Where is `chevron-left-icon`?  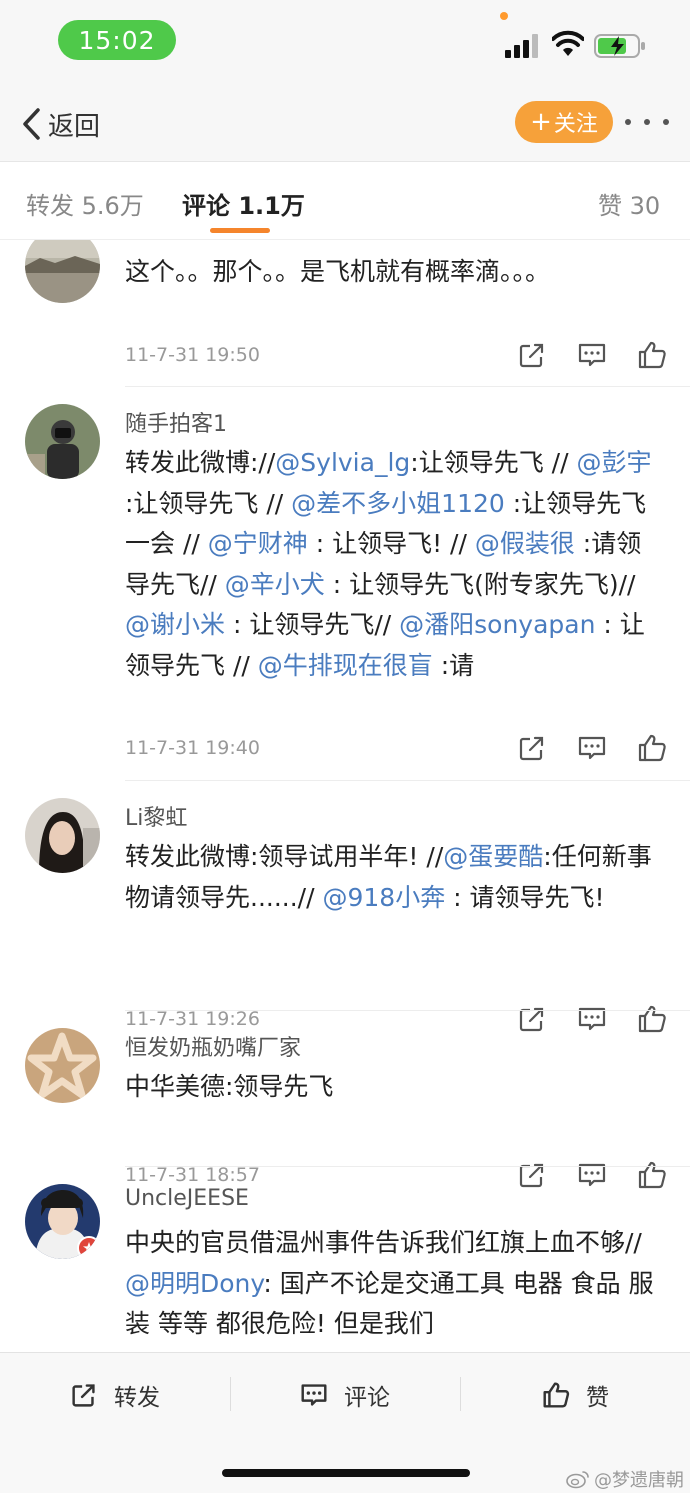 chevron-left-icon is located at coordinates (31, 124).